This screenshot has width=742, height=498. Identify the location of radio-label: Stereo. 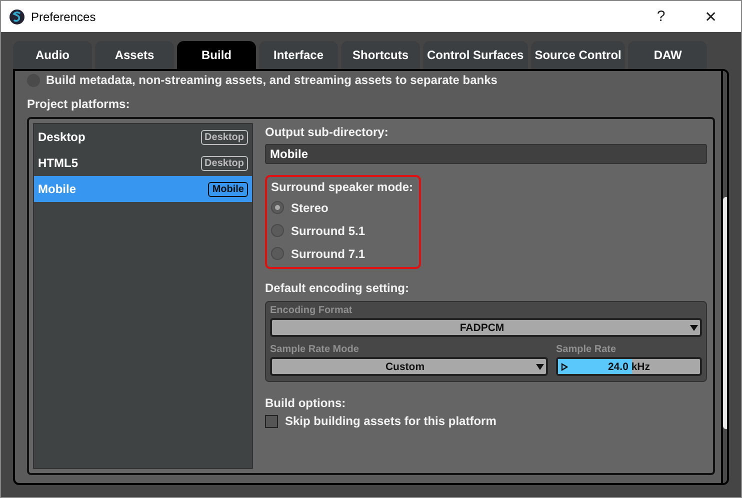
(309, 207).